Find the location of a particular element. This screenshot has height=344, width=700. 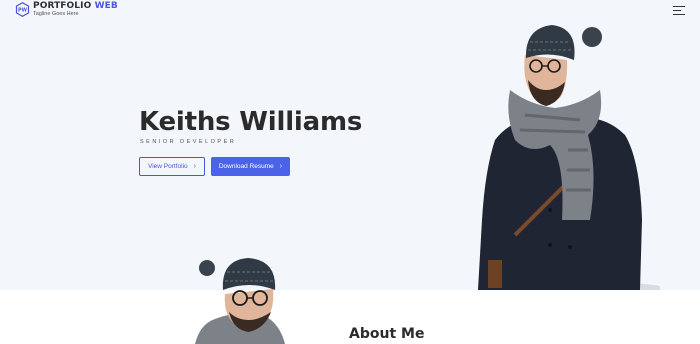

brand-text: PORTFOLIO WEB Tagline Goes Here is located at coordinates (75, 10).